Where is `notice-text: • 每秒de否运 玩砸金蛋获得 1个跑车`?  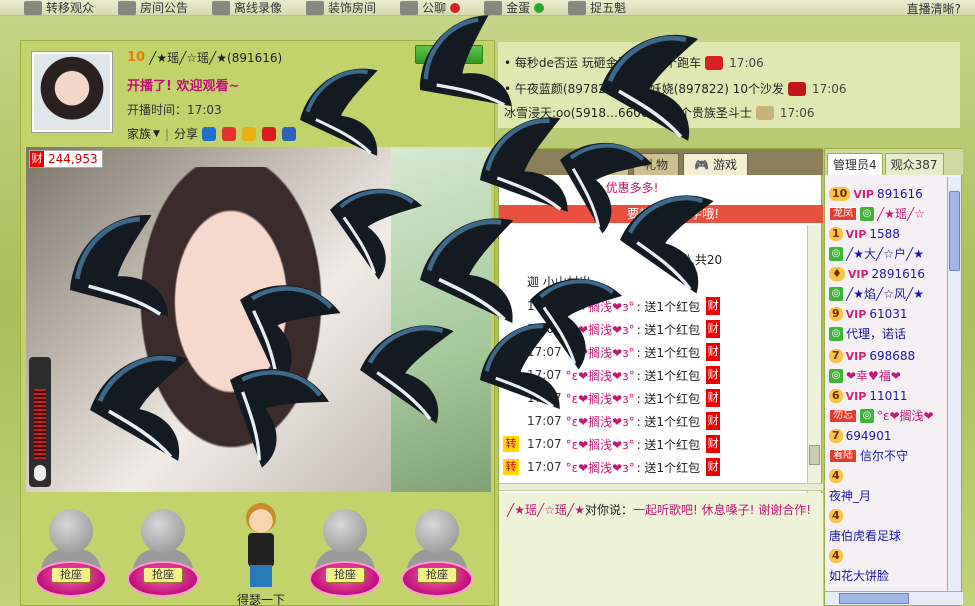
notice-text: • 每秒de否运 玩砸金蛋获得 1个跑车 is located at coordinates (603, 63).